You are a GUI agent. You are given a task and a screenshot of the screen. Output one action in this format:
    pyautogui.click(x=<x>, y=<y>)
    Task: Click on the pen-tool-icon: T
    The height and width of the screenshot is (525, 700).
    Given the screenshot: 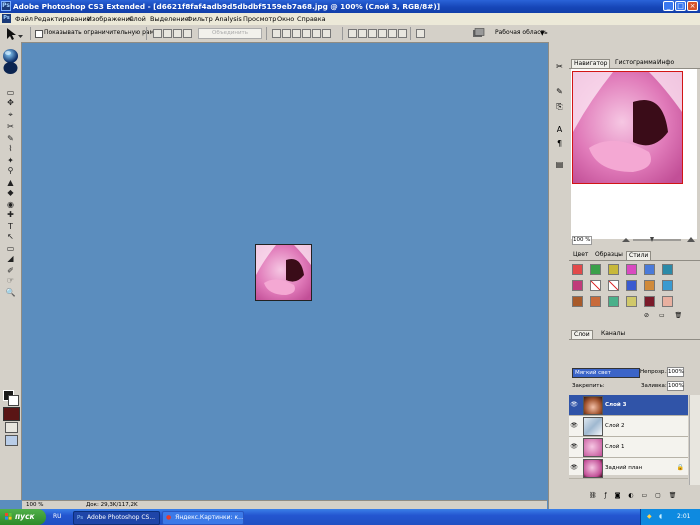 What is the action you would take?
    pyautogui.click(x=10, y=226)
    